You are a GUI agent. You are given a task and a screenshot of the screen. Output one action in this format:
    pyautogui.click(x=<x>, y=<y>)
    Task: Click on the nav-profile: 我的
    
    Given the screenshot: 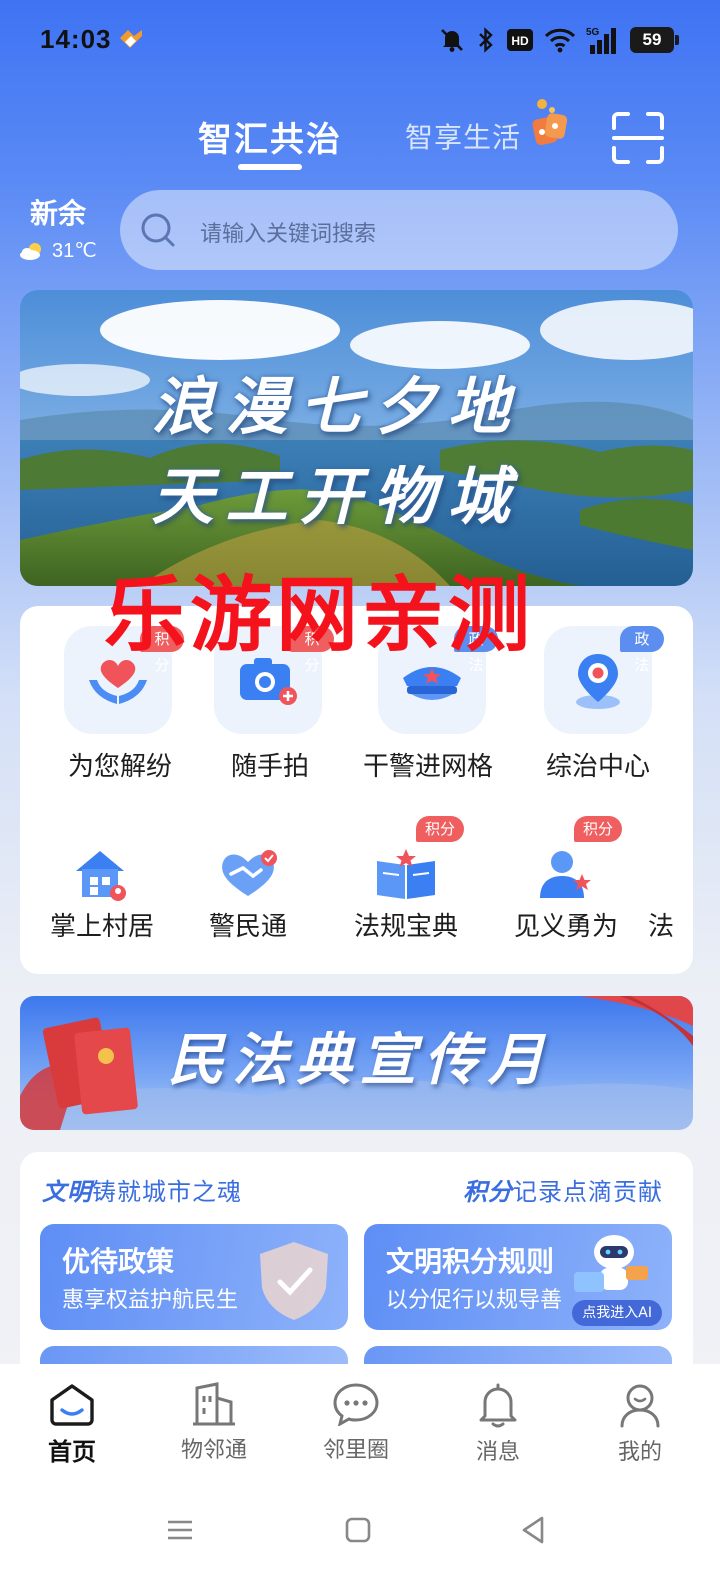 What is the action you would take?
    pyautogui.click(x=640, y=1427)
    